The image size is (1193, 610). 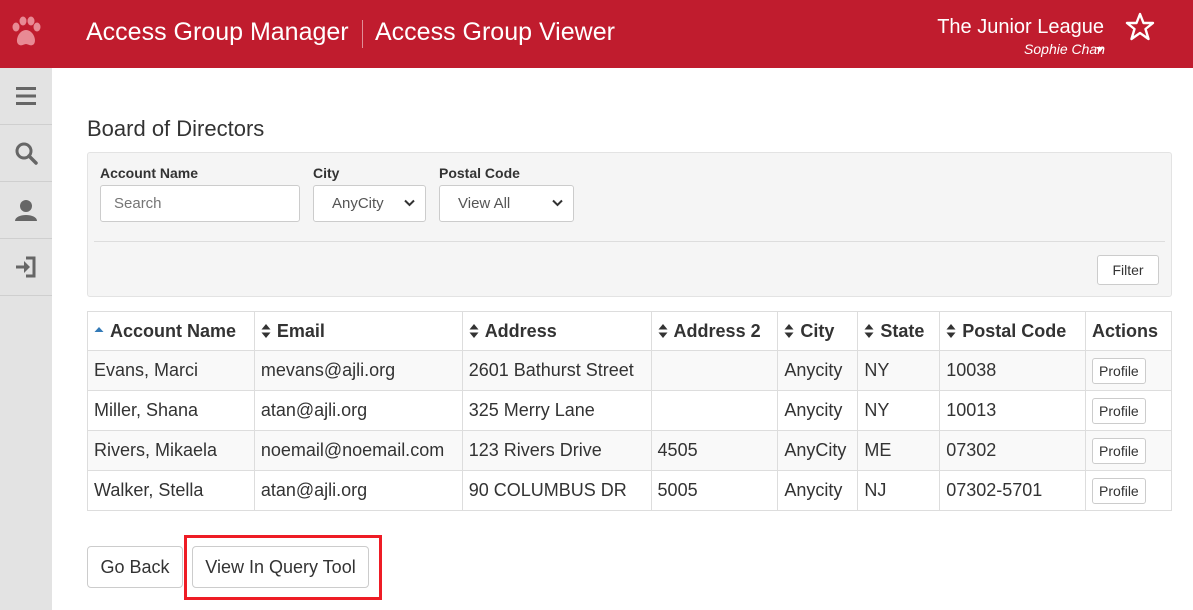 What do you see at coordinates (171, 331) in the screenshot?
I see `column-header-account-name: Account Name` at bounding box center [171, 331].